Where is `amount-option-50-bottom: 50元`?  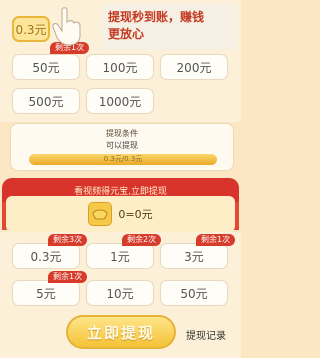
amount-option-50-bottom: 50元 is located at coordinates (194, 293).